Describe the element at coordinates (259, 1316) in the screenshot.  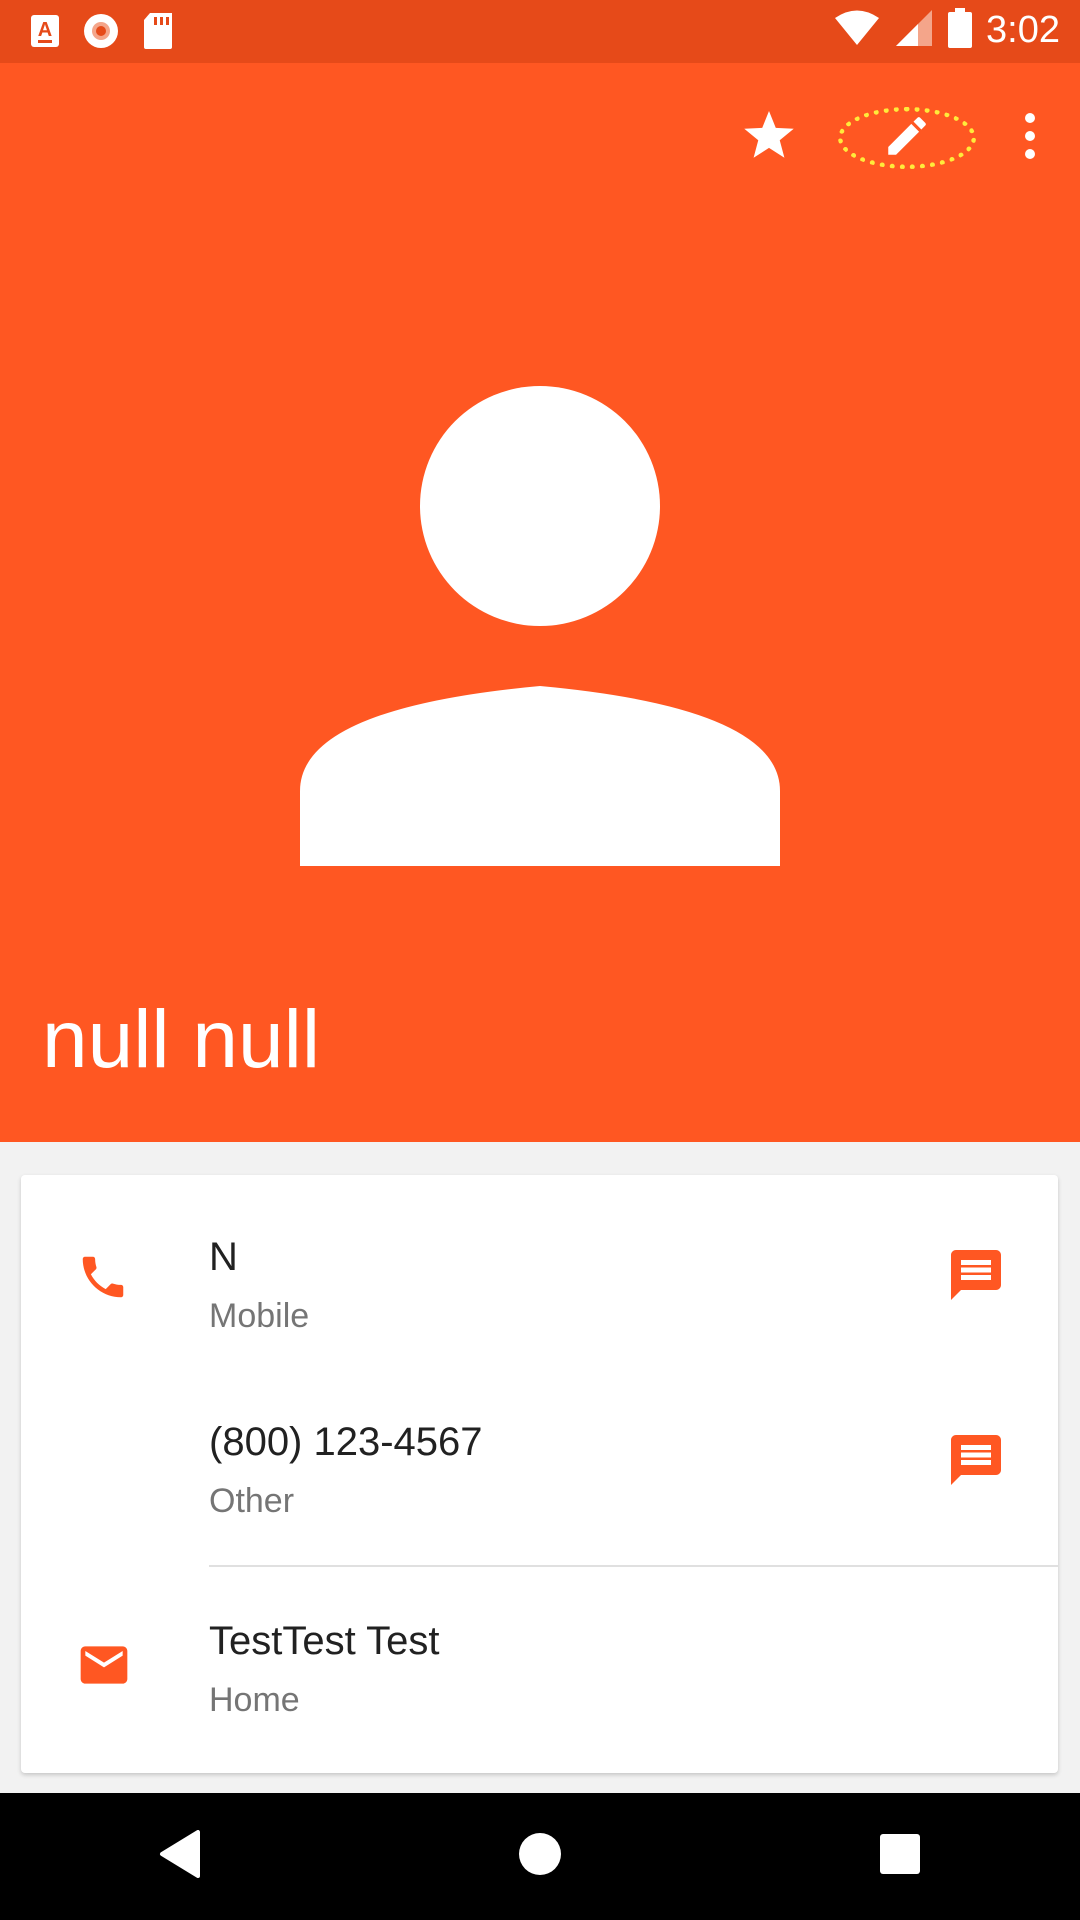
I see `phone-type: Mobile` at that location.